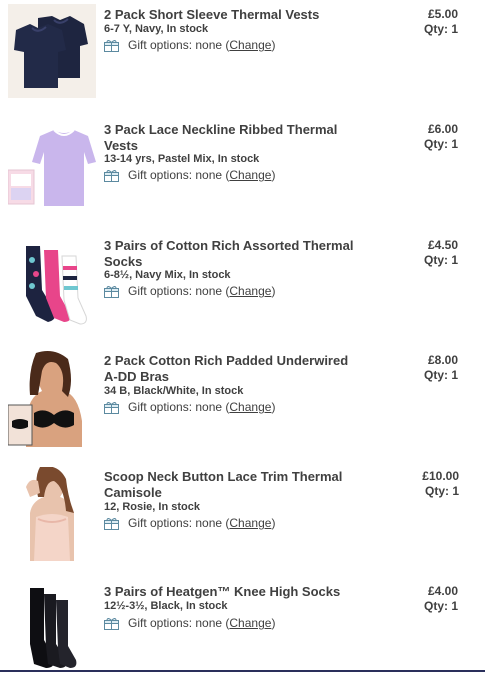 This screenshot has width=485, height=675. What do you see at coordinates (51, 399) in the screenshot?
I see `product-image-padded-bras` at bounding box center [51, 399].